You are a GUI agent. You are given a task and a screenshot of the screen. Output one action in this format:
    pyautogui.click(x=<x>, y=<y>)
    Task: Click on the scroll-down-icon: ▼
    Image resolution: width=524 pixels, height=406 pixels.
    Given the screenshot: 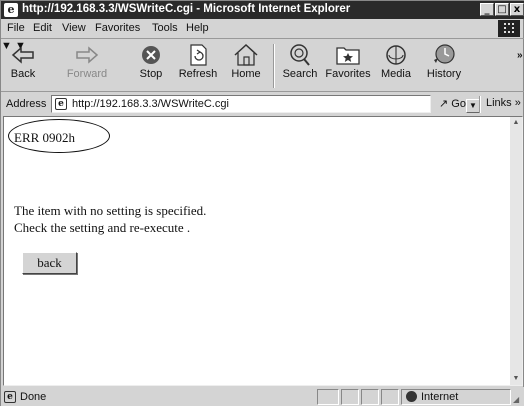 What is the action you would take?
    pyautogui.click(x=516, y=379)
    